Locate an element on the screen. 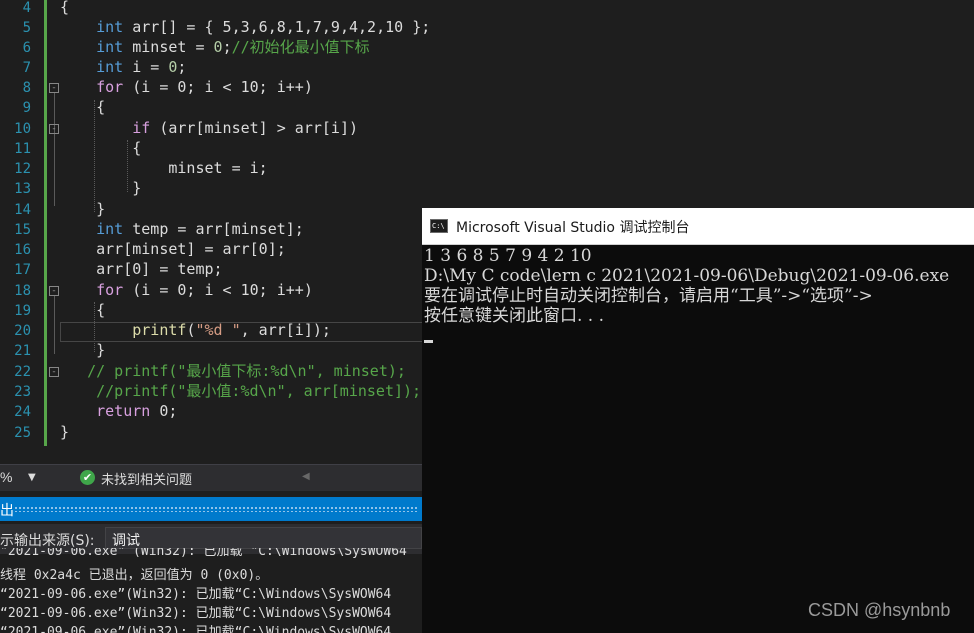 This screenshot has height=633, width=974. code-line: if (arr[minset] > arr[i]) is located at coordinates (245, 128).